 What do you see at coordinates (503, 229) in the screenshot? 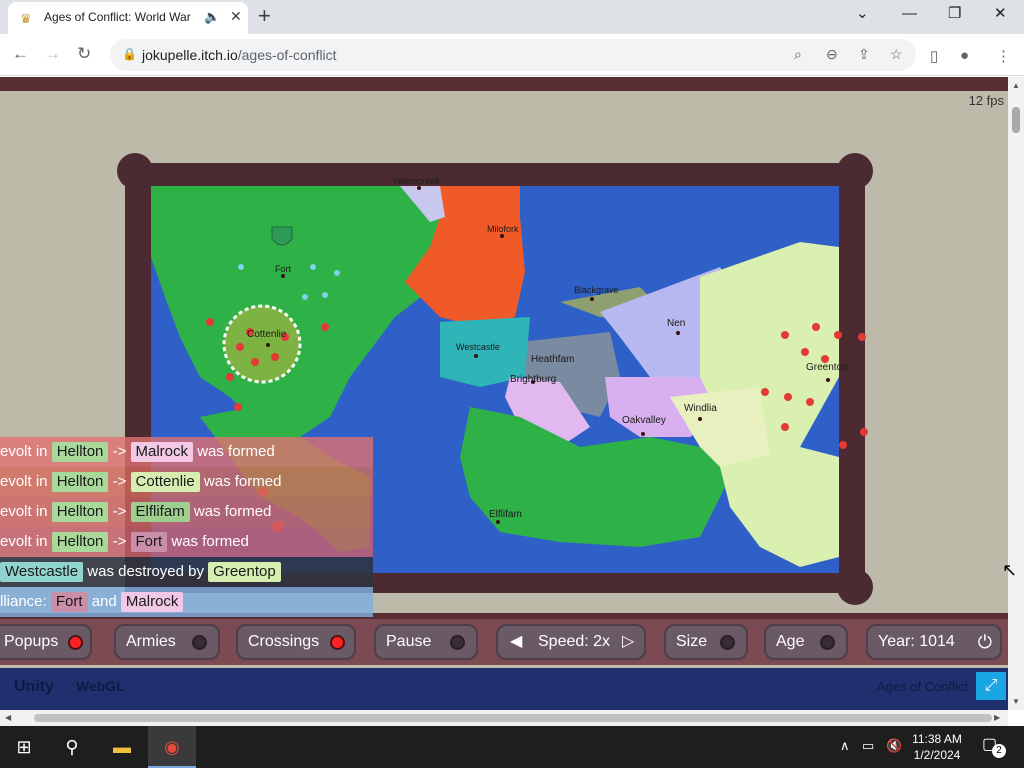
I see `city-label: Milofork` at bounding box center [503, 229].